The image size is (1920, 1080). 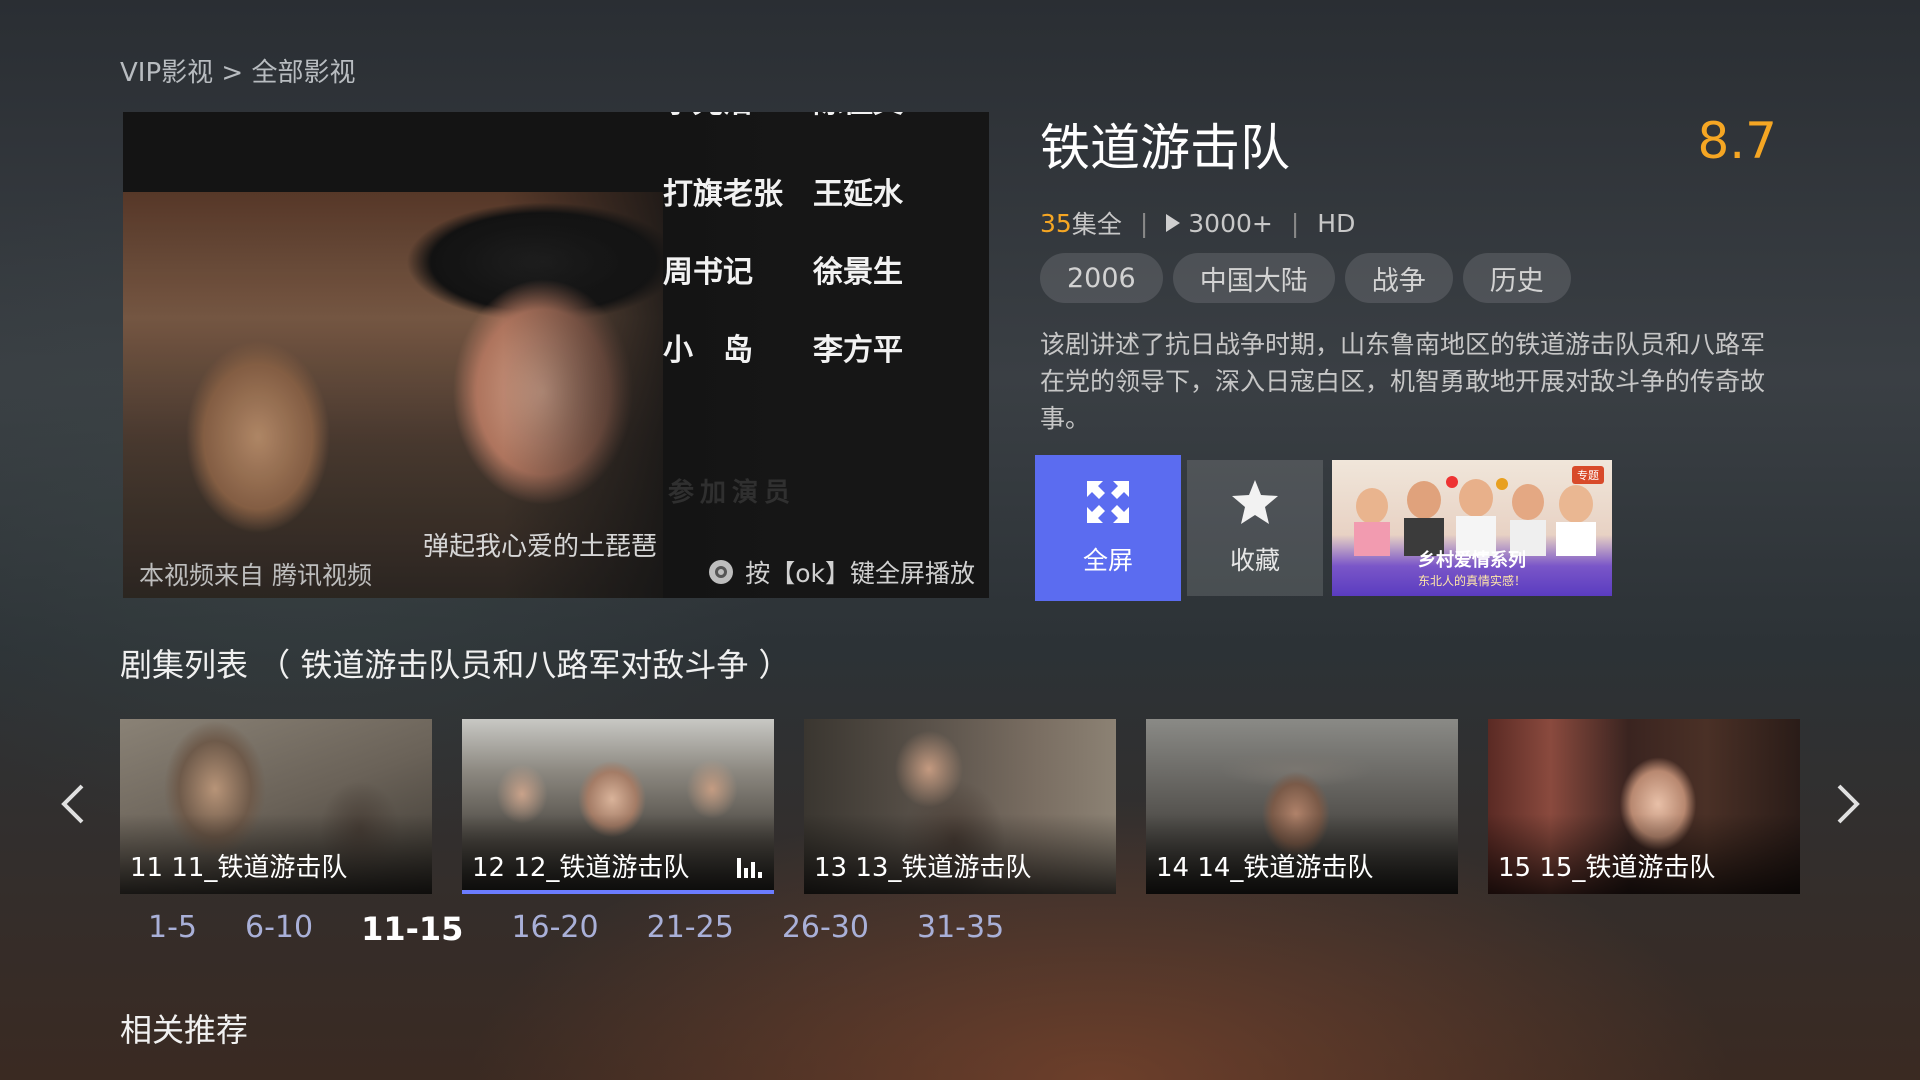 What do you see at coordinates (73, 804) in the screenshot?
I see `chevron-left-icon` at bounding box center [73, 804].